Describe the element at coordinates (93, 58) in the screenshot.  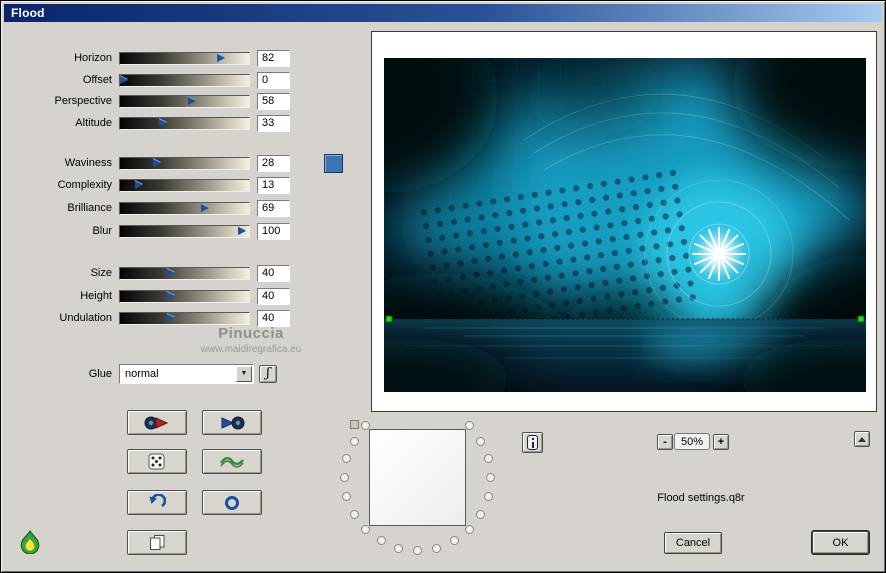
I see `horizon-label: Horizon` at that location.